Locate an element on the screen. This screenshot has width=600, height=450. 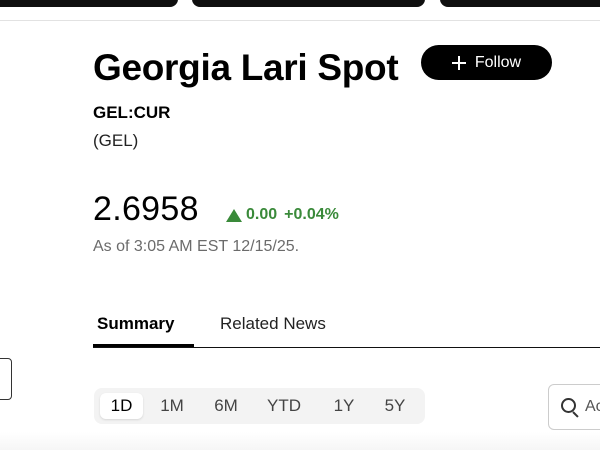
search-box is located at coordinates (574, 407).